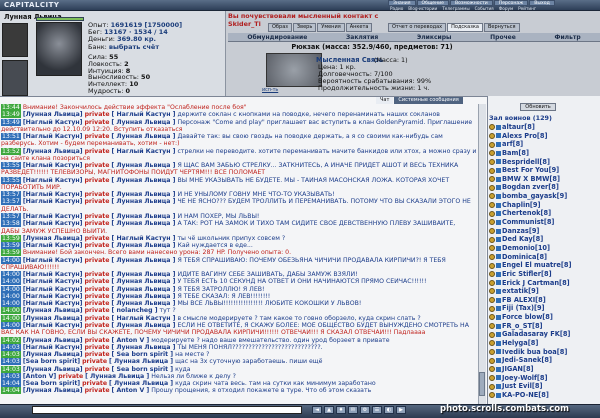  I want to click on user-entry: Dominica[8], so click(543, 257).